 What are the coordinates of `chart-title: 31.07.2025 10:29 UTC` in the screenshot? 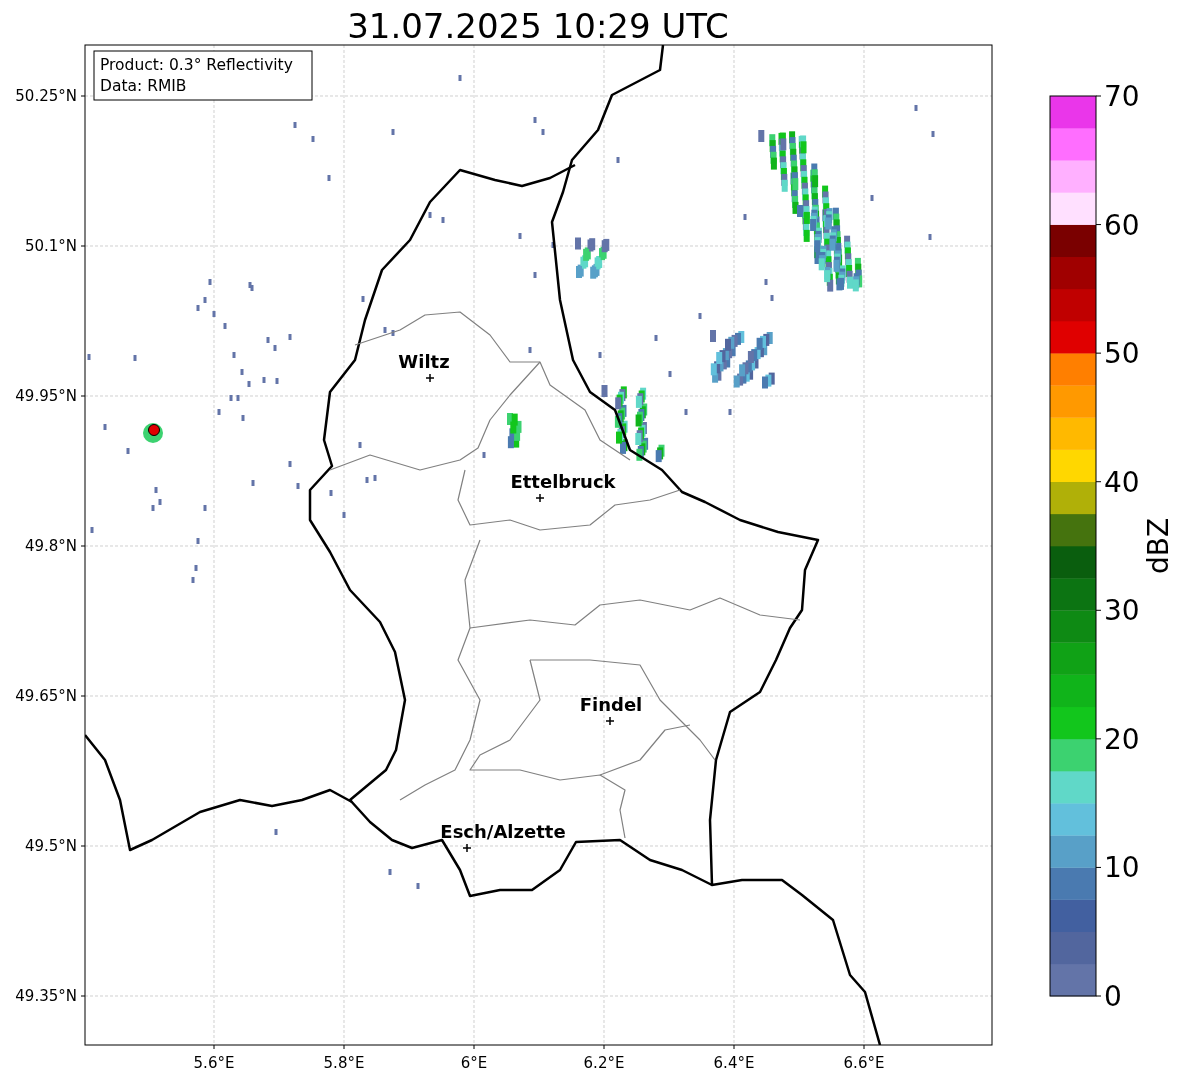 It's located at (538, 26).